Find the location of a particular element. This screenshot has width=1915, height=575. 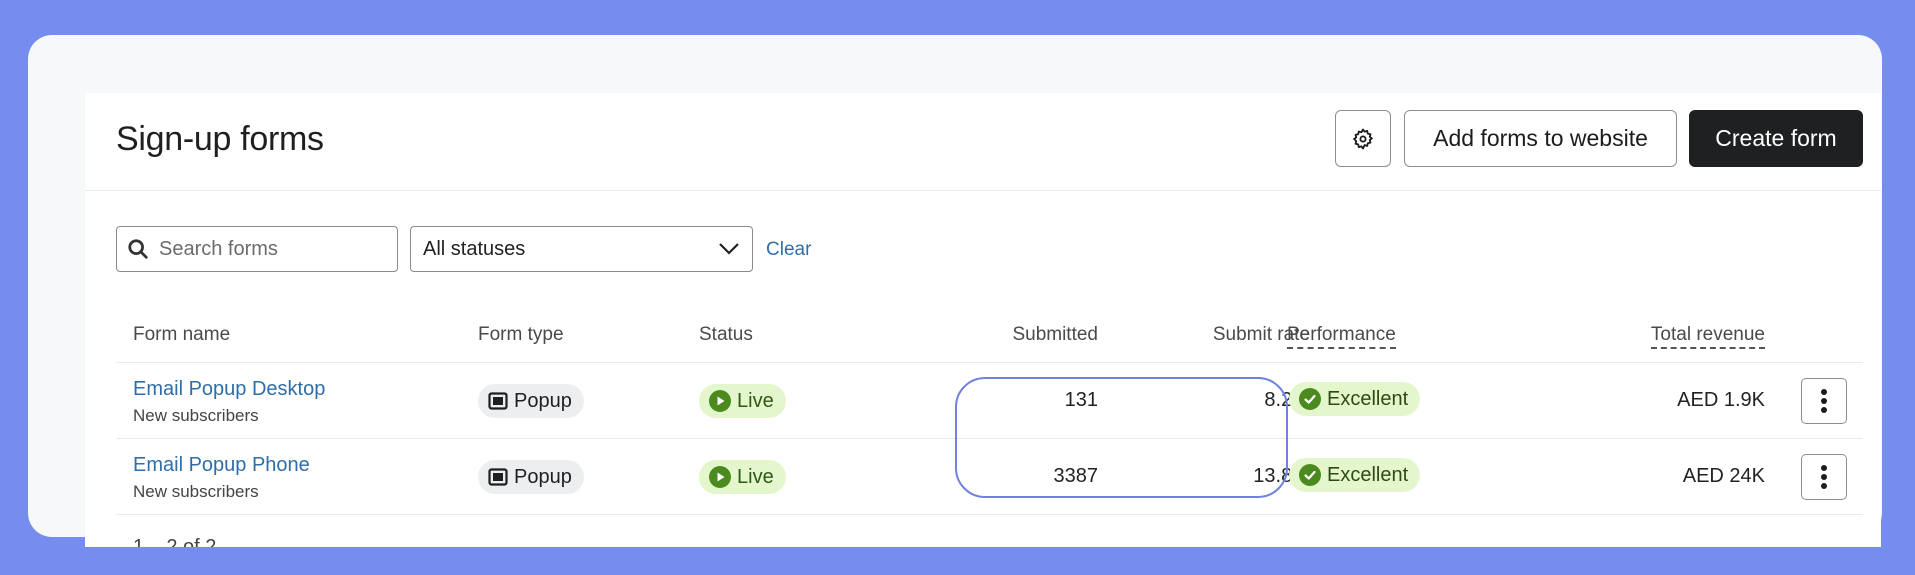

column-header-total-revenue: Total revenue is located at coordinates (1707, 336).